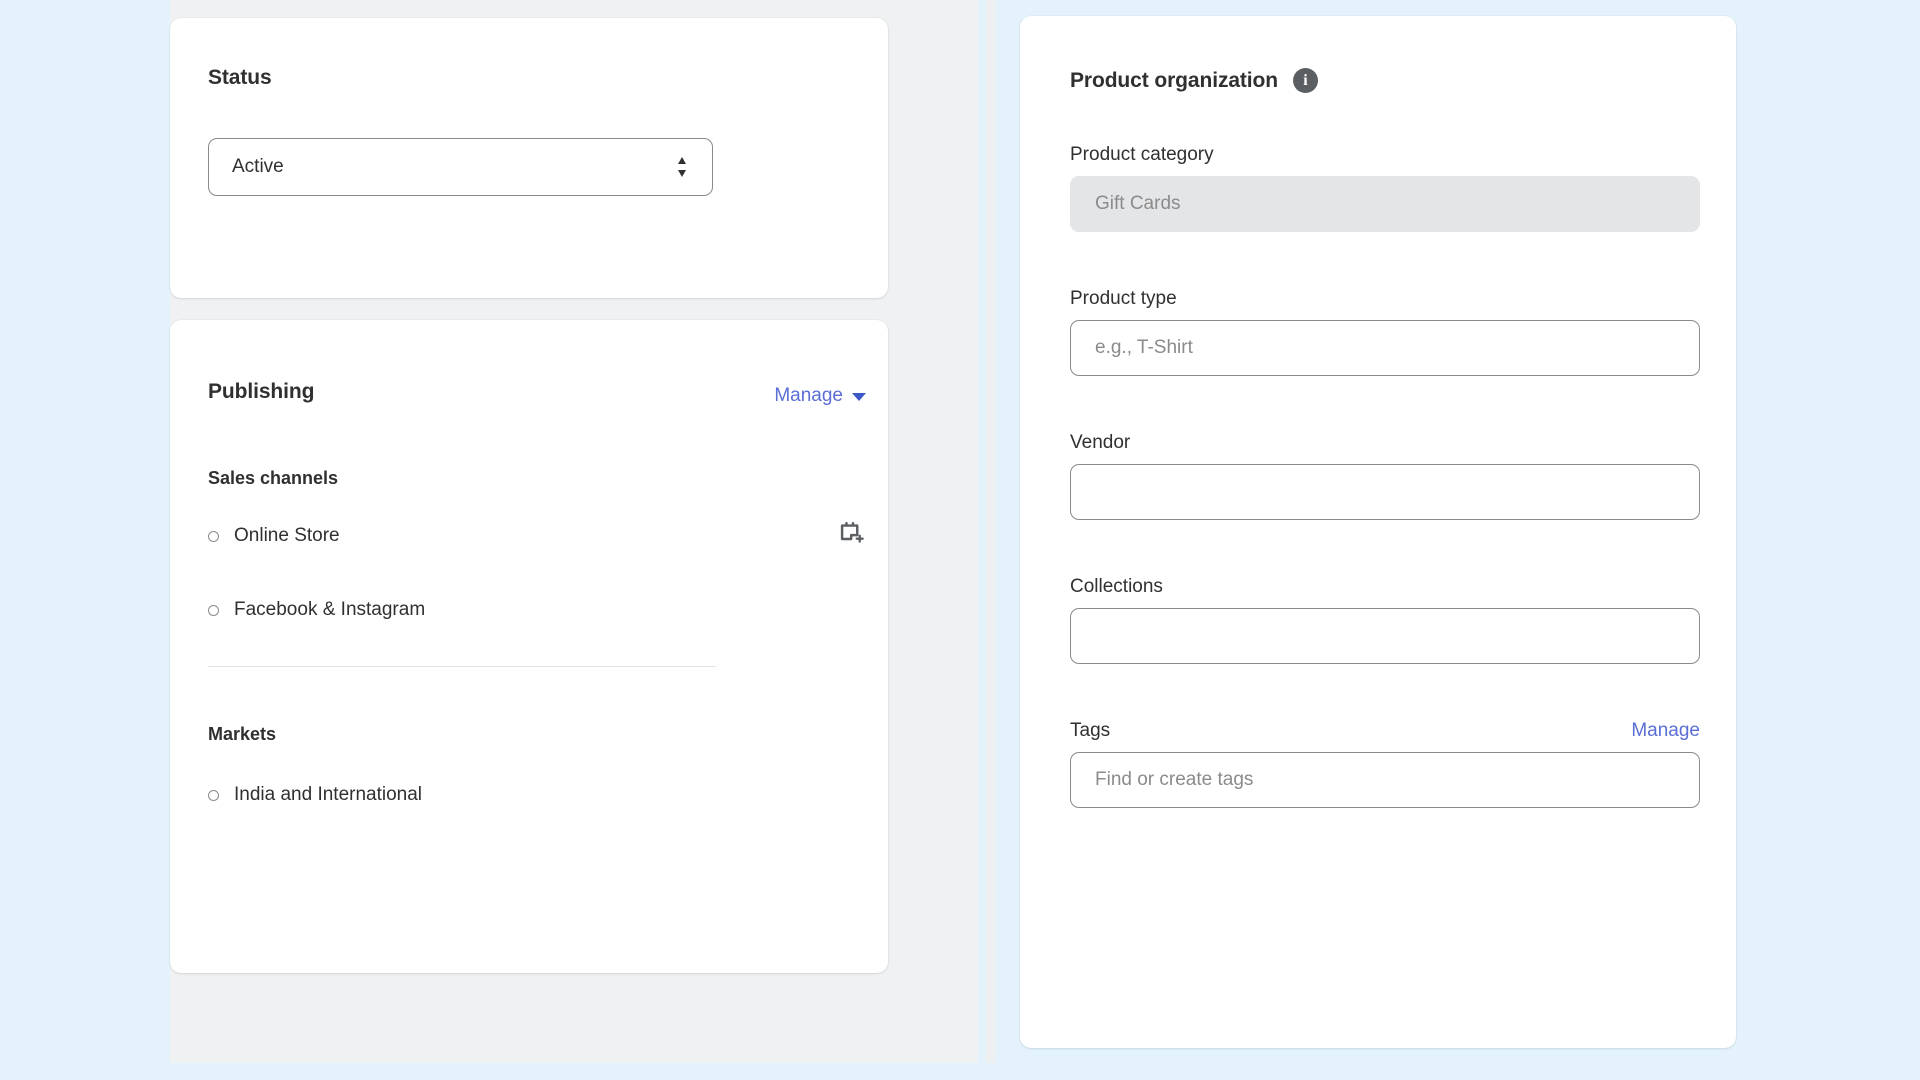  I want to click on status-select: Active, so click(460, 167).